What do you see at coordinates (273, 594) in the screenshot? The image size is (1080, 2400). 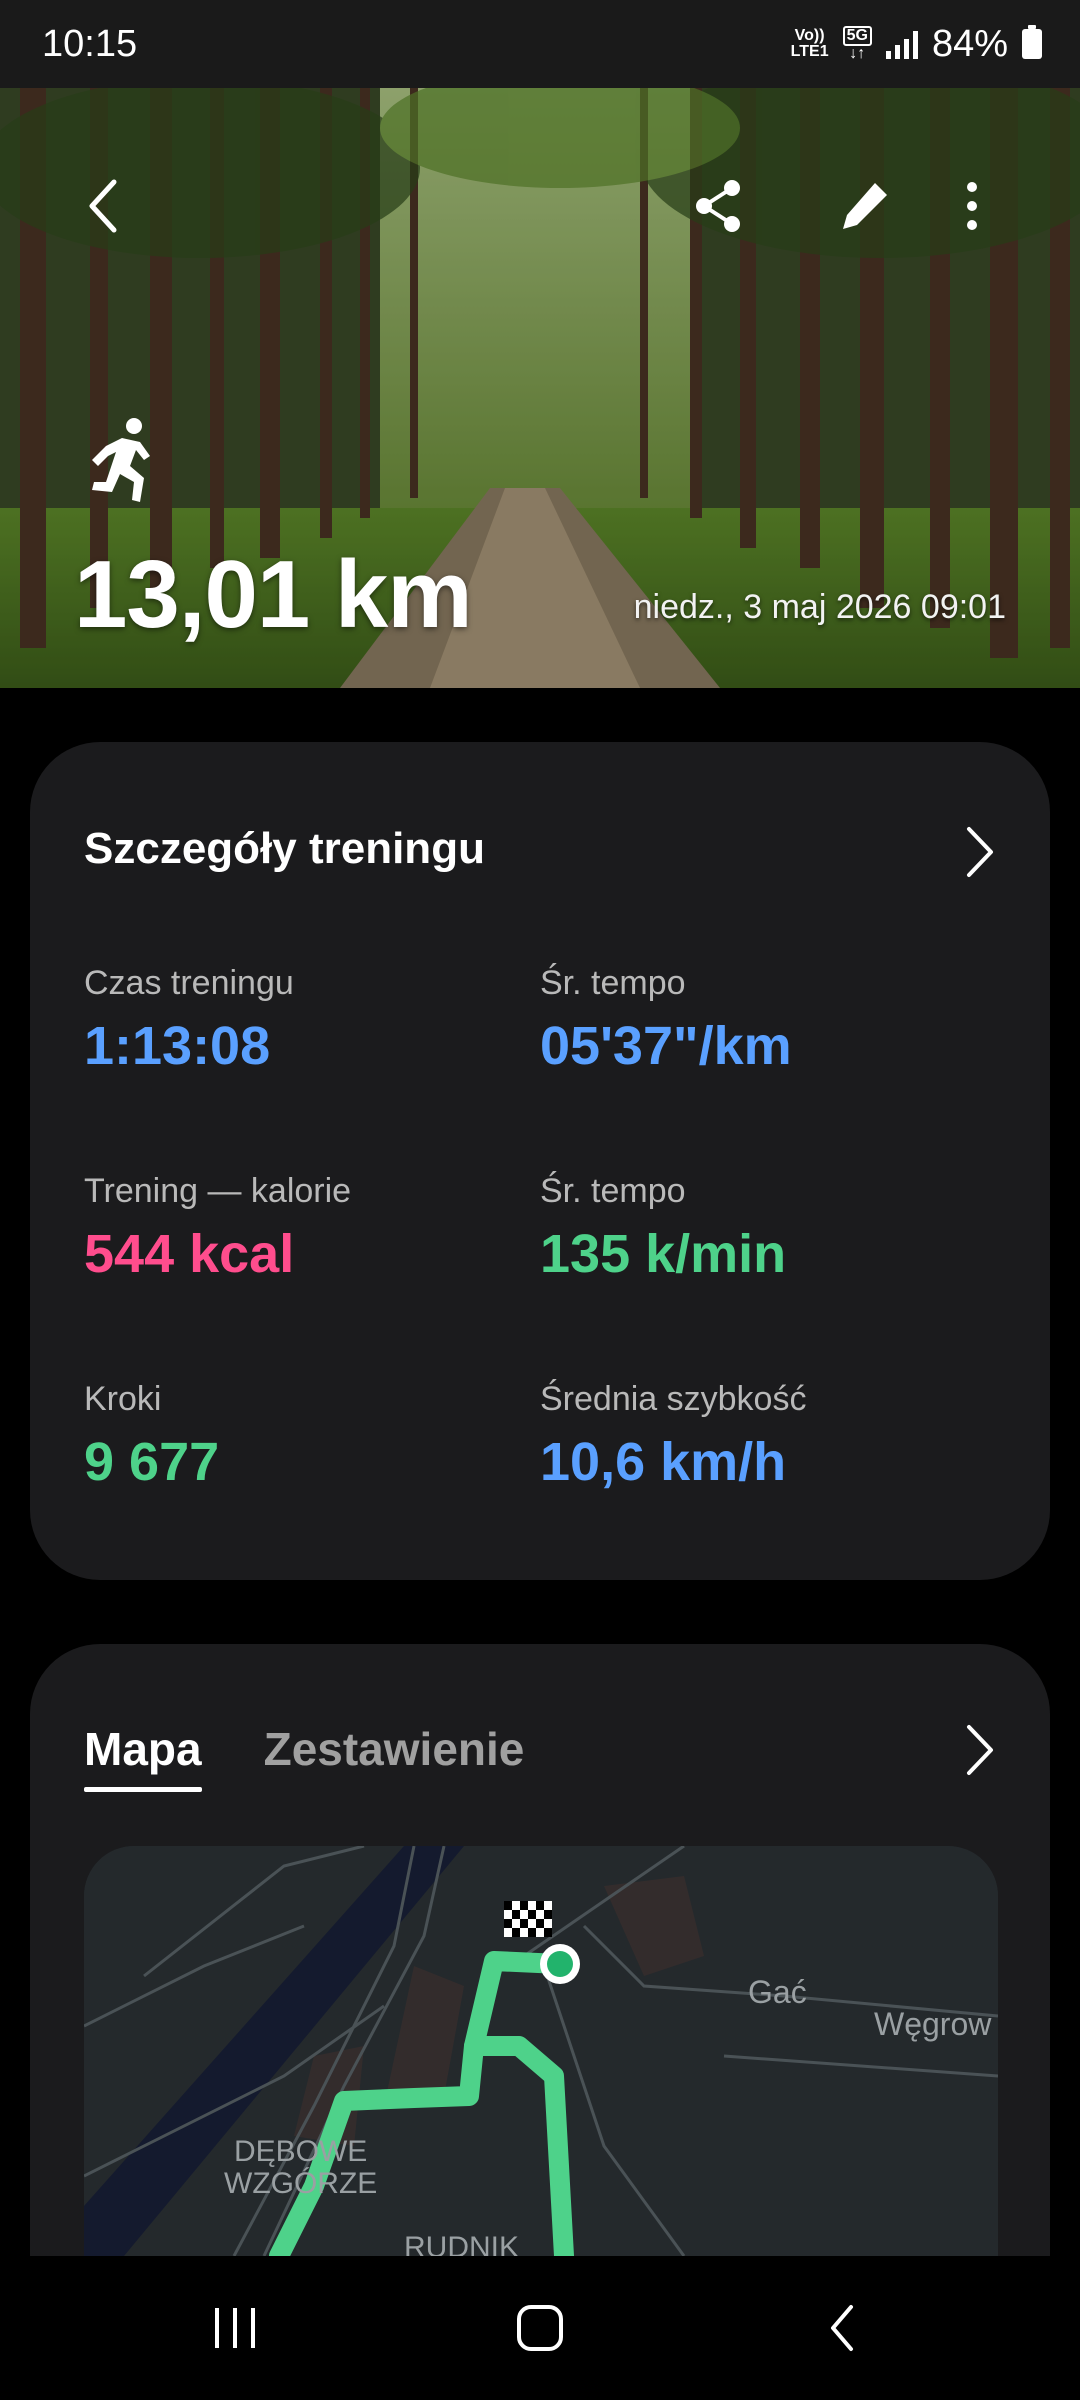 I see `workout-distance: 13,01 km` at bounding box center [273, 594].